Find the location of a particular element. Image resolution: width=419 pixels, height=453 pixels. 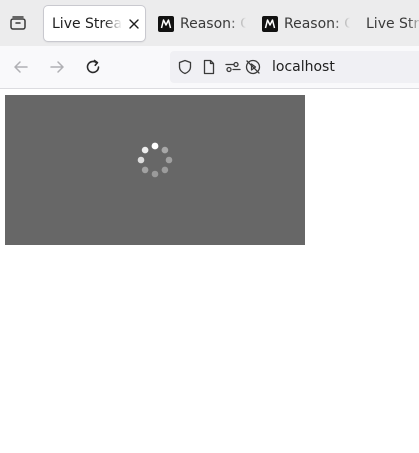

forward-button is located at coordinates (57, 67).